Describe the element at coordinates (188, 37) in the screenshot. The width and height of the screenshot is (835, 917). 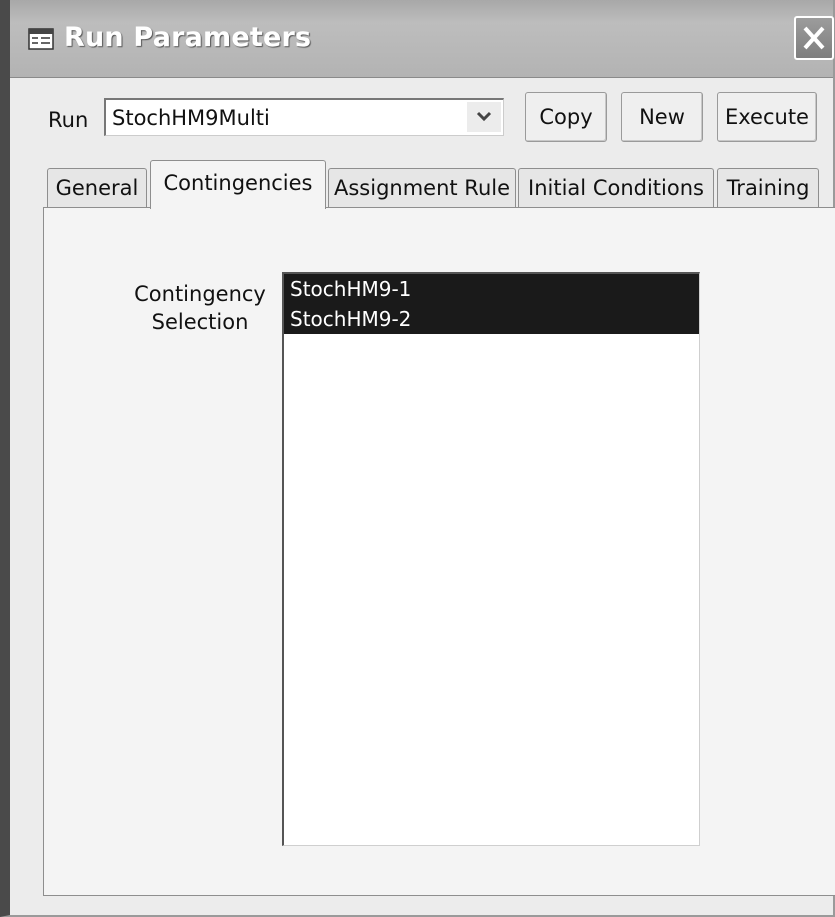
I see `window-title: Run Parameters` at that location.